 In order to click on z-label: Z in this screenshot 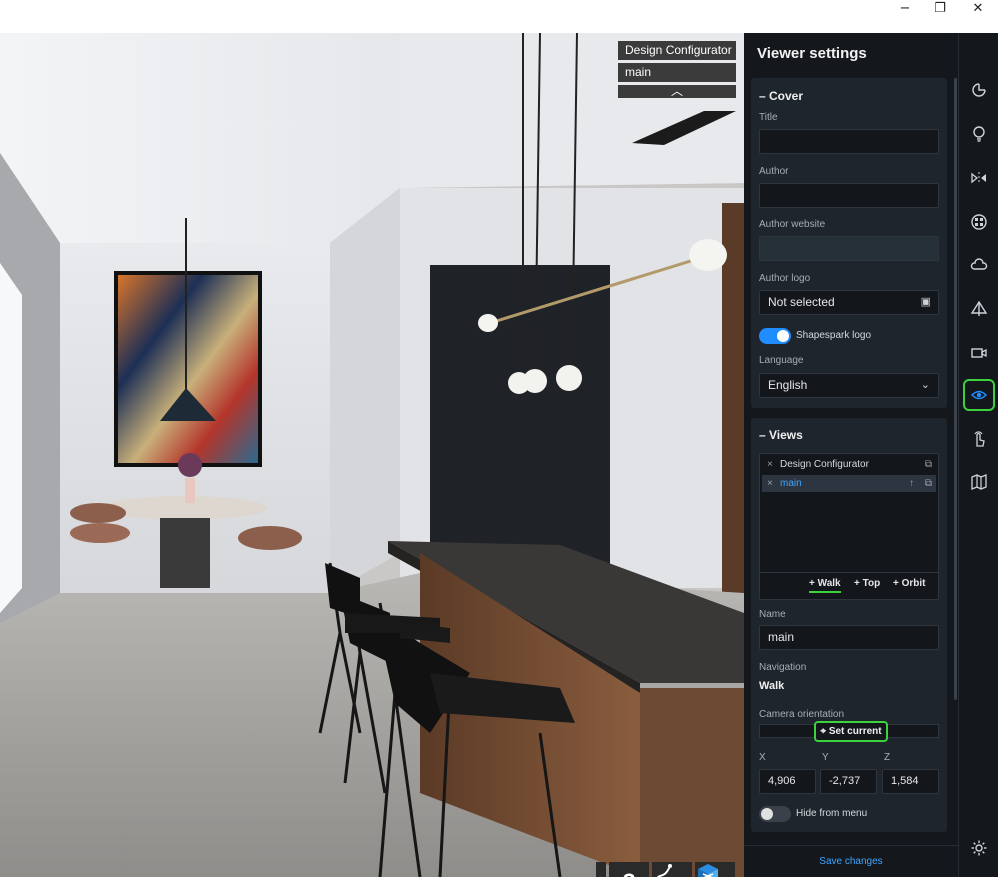, I will do `click(887, 757)`.